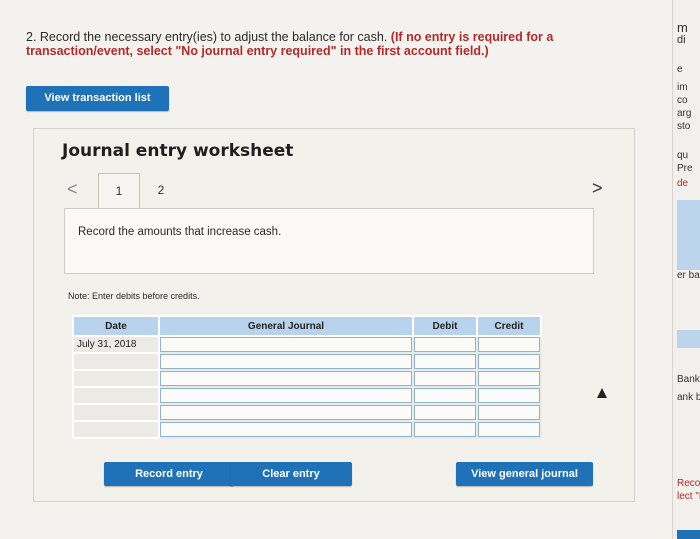  What do you see at coordinates (688, 397) in the screenshot?
I see `sidebar-fragment: ank ba` at bounding box center [688, 397].